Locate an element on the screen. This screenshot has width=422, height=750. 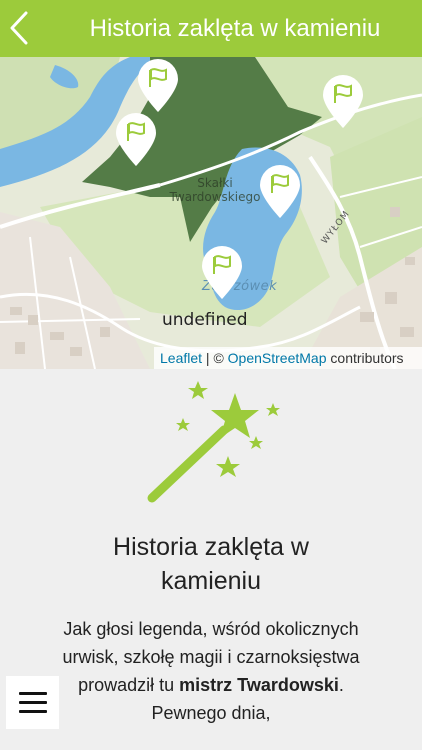
magic-wand-icon is located at coordinates (213, 442).